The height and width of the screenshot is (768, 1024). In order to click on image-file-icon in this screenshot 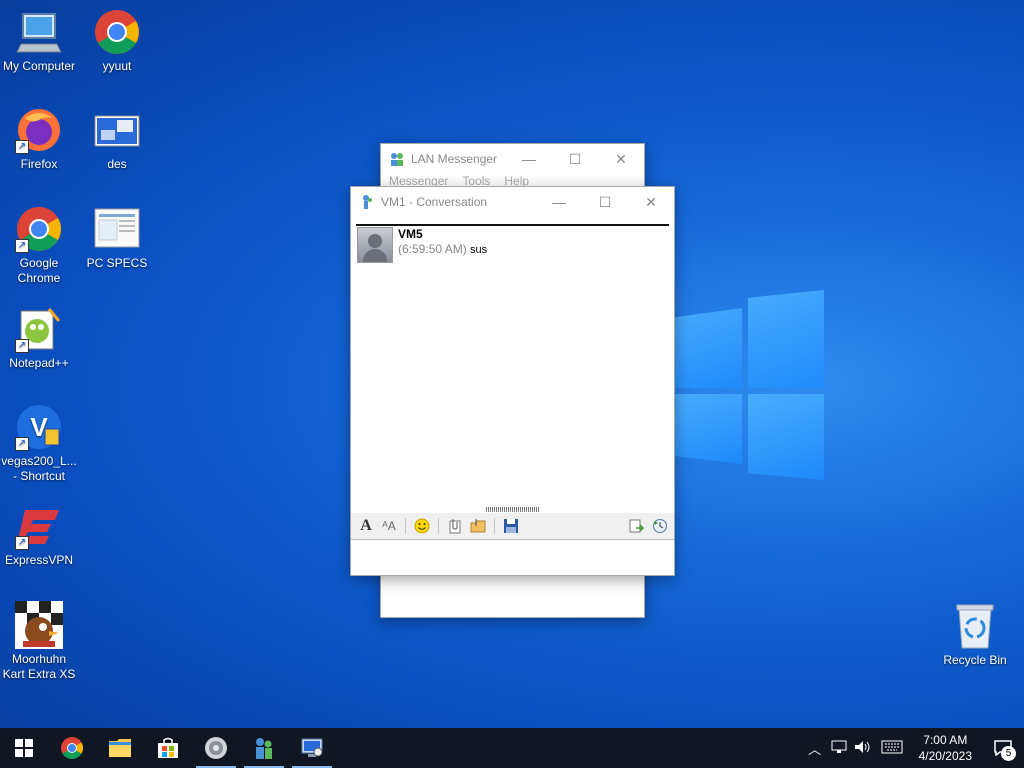, I will do `click(117, 130)`.